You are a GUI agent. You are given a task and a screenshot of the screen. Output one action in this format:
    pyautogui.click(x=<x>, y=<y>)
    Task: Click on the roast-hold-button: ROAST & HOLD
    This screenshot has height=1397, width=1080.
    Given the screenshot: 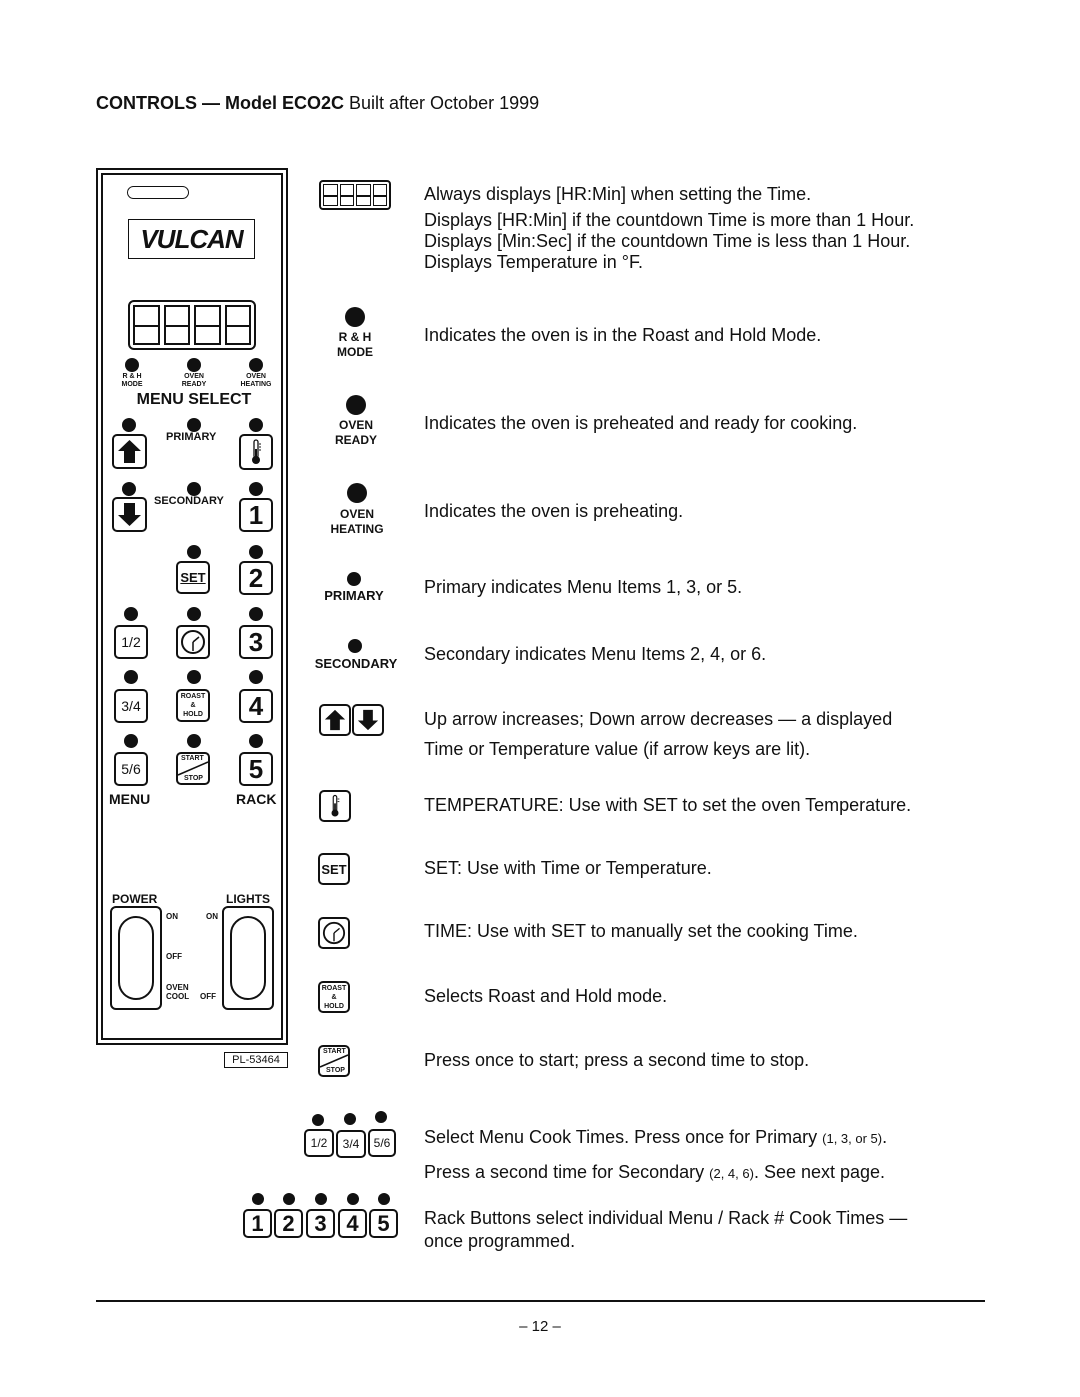 What is the action you would take?
    pyautogui.click(x=193, y=705)
    